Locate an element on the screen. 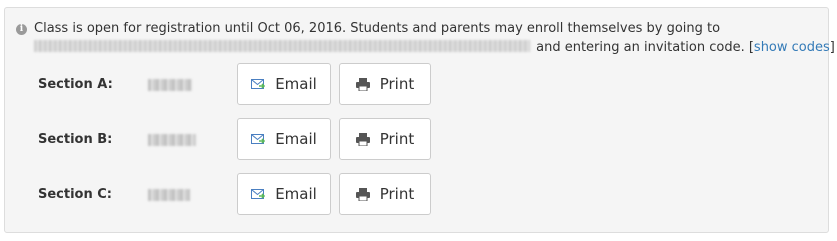 The width and height of the screenshot is (837, 241). notice-text-after-url: and entering an invitation code. is located at coordinates (640, 47).